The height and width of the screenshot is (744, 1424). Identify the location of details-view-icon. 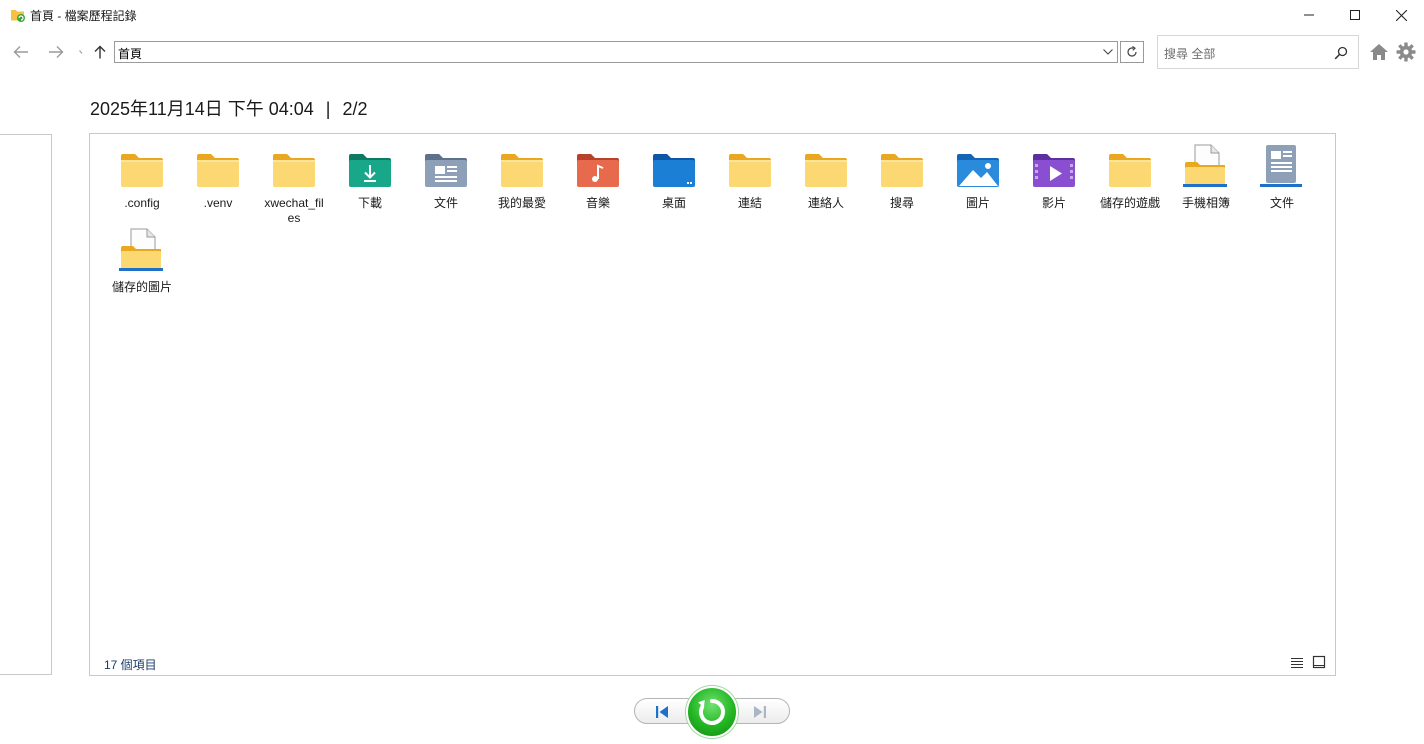
(1297, 663).